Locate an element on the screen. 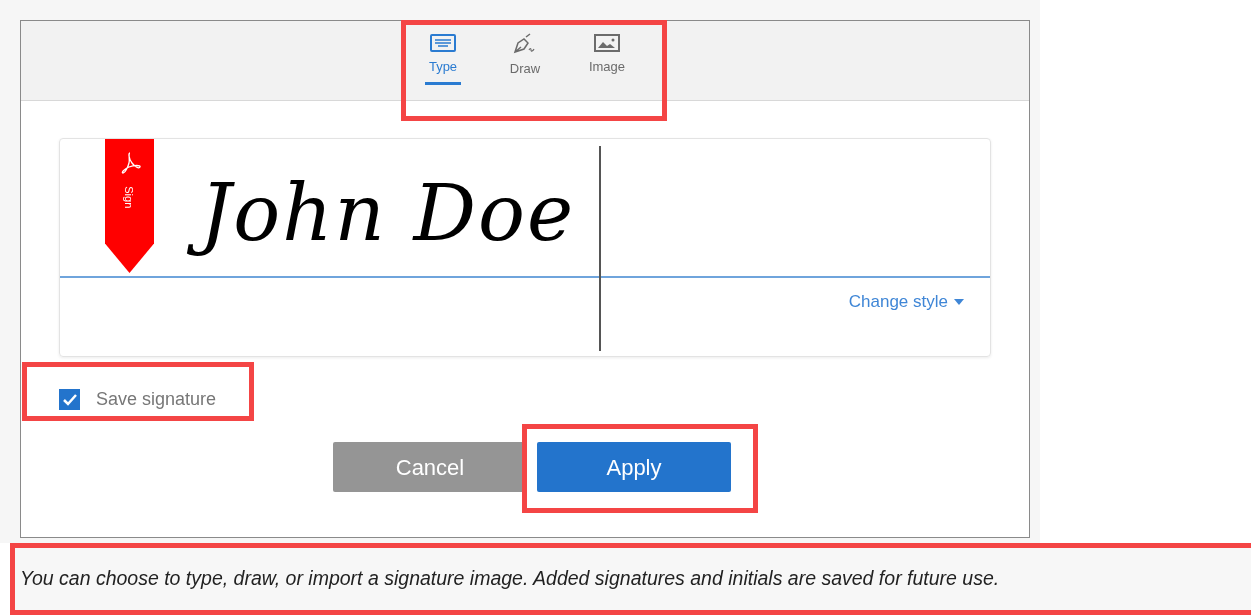  image-icon is located at coordinates (607, 43).